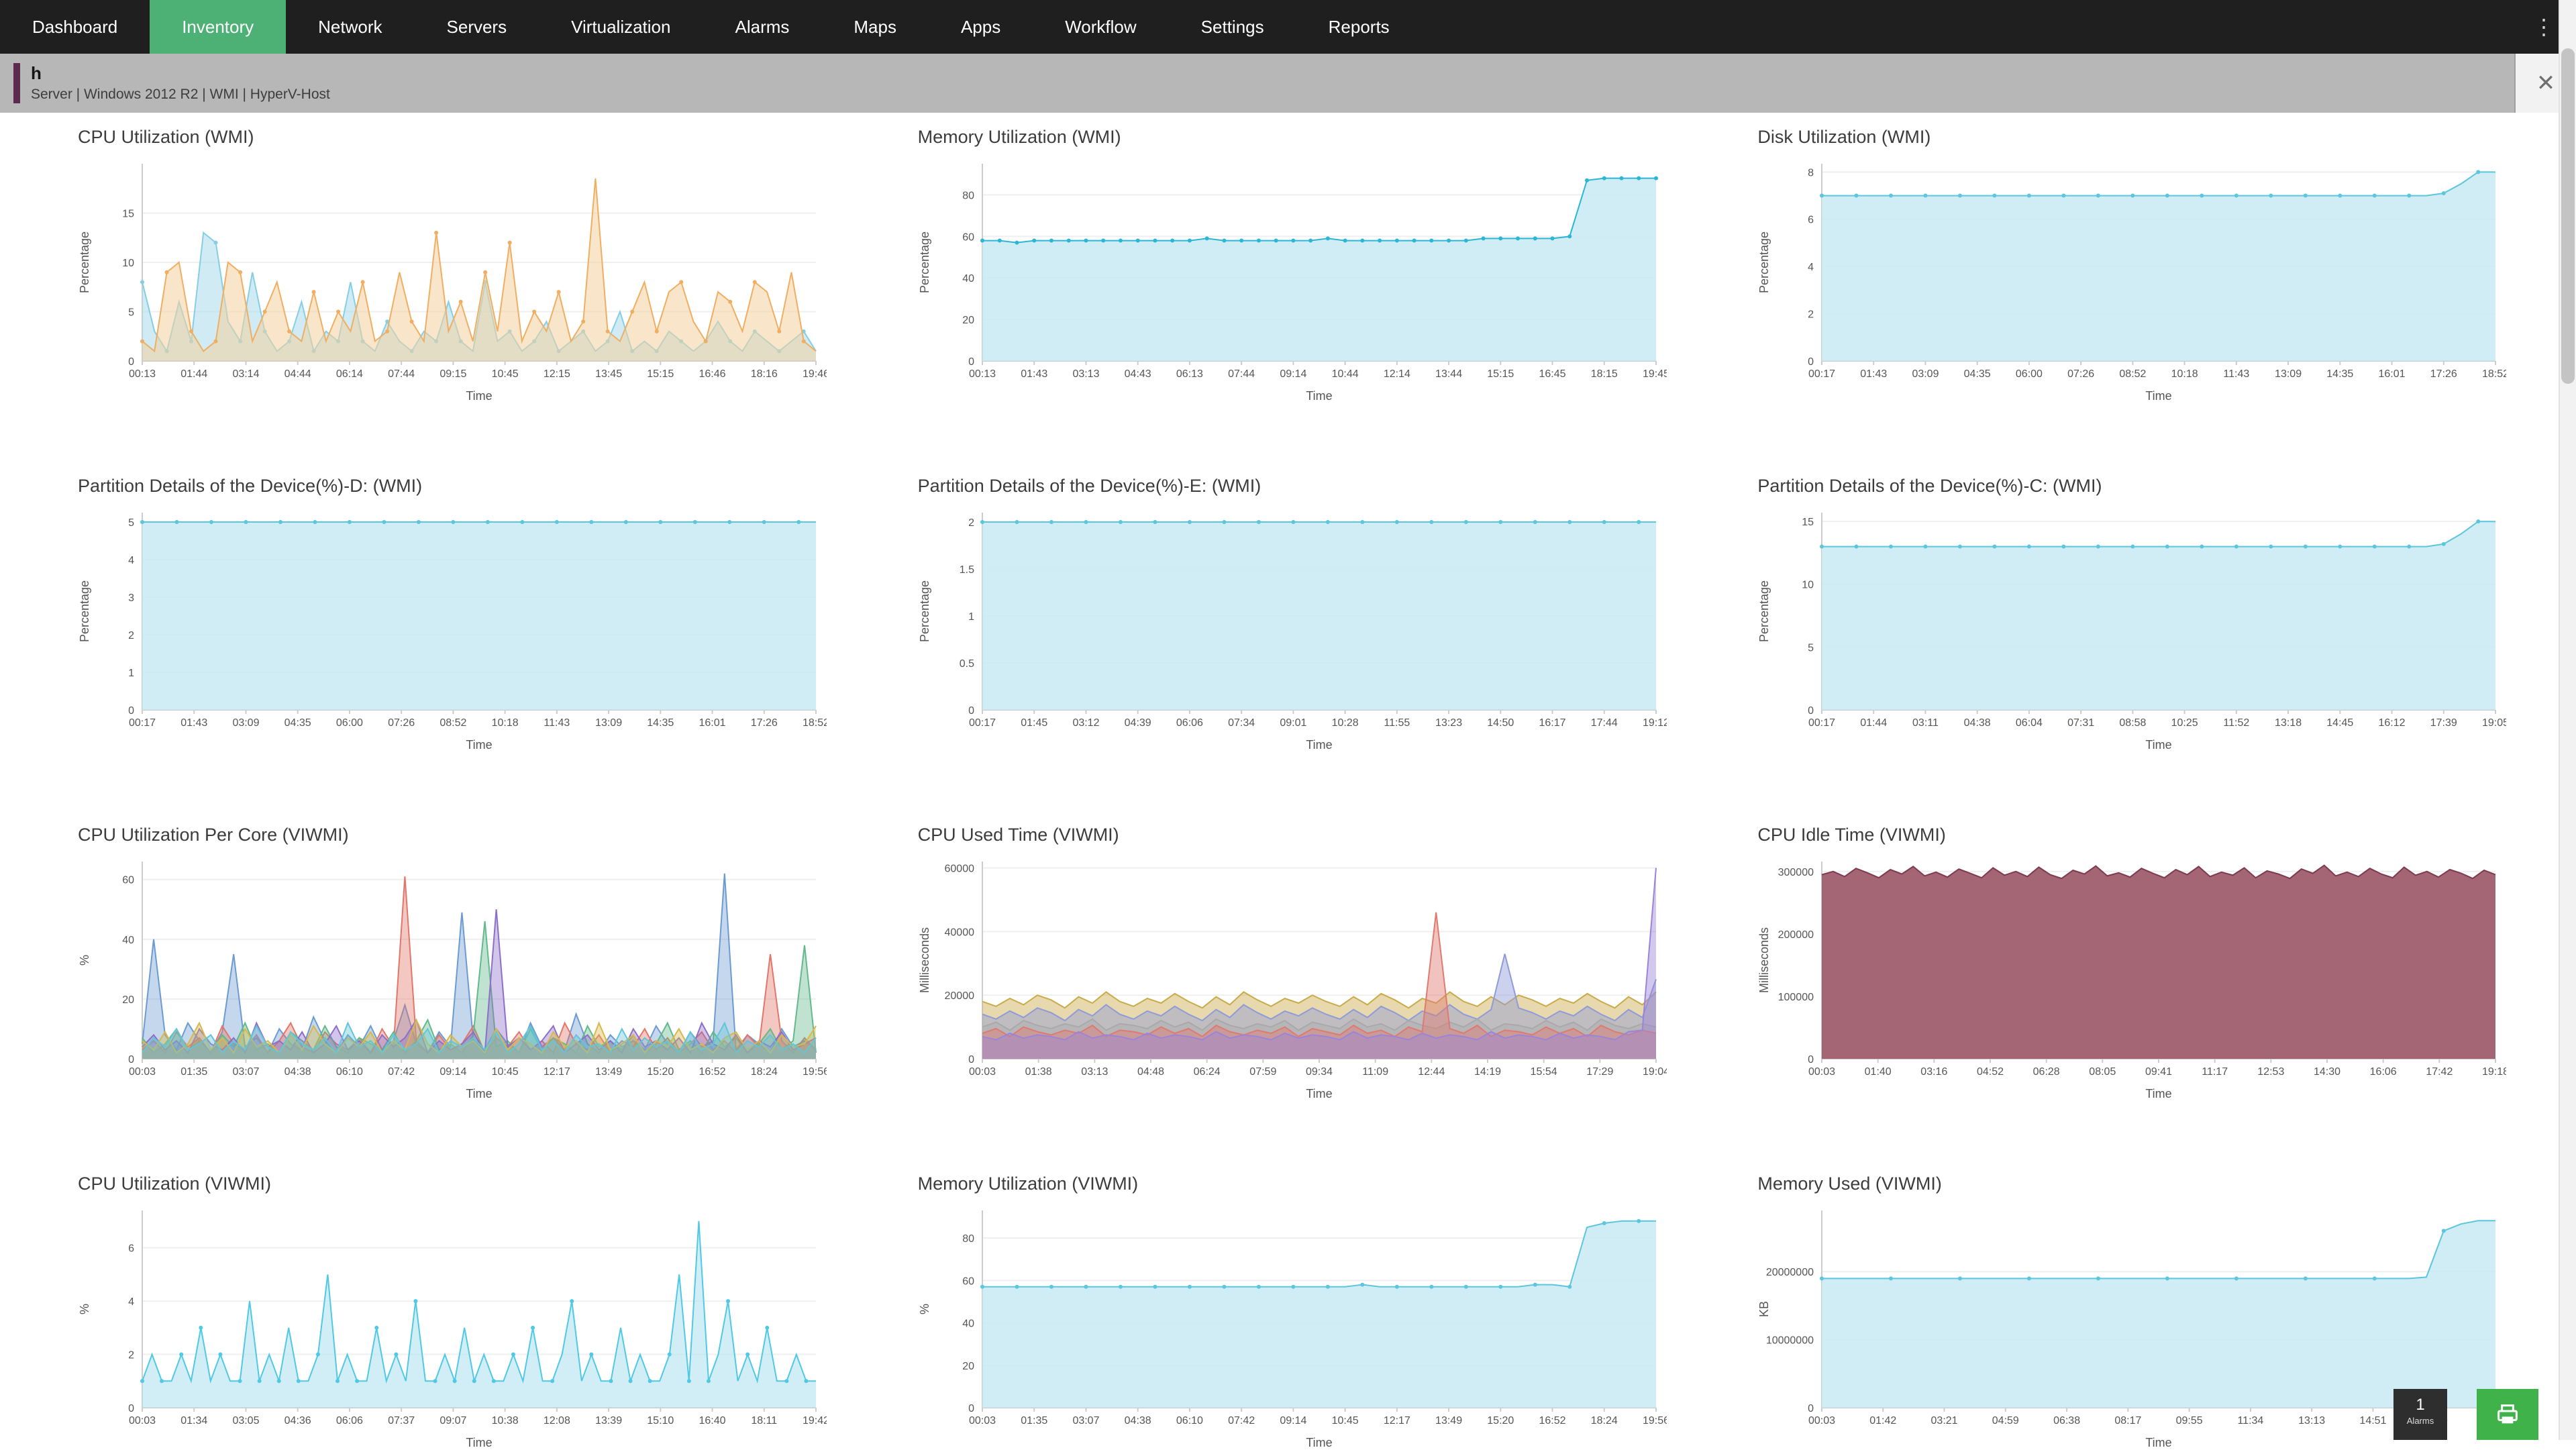  Describe the element at coordinates (1189, 1421) in the screenshot. I see `svg-text: 06:10` at that location.